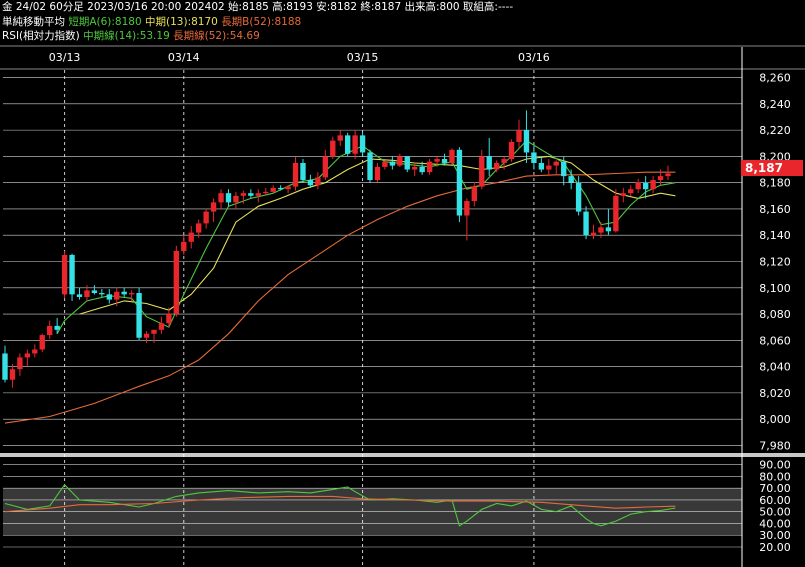 This screenshot has height=567, width=805. Describe the element at coordinates (775, 367) in the screenshot. I see `price-tick-label: 8,040` at that location.